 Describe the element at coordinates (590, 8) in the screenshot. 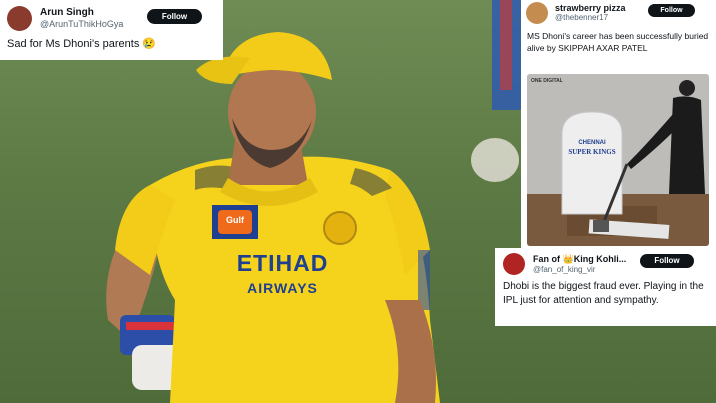

I see `user-name: strawberry pizza` at that location.